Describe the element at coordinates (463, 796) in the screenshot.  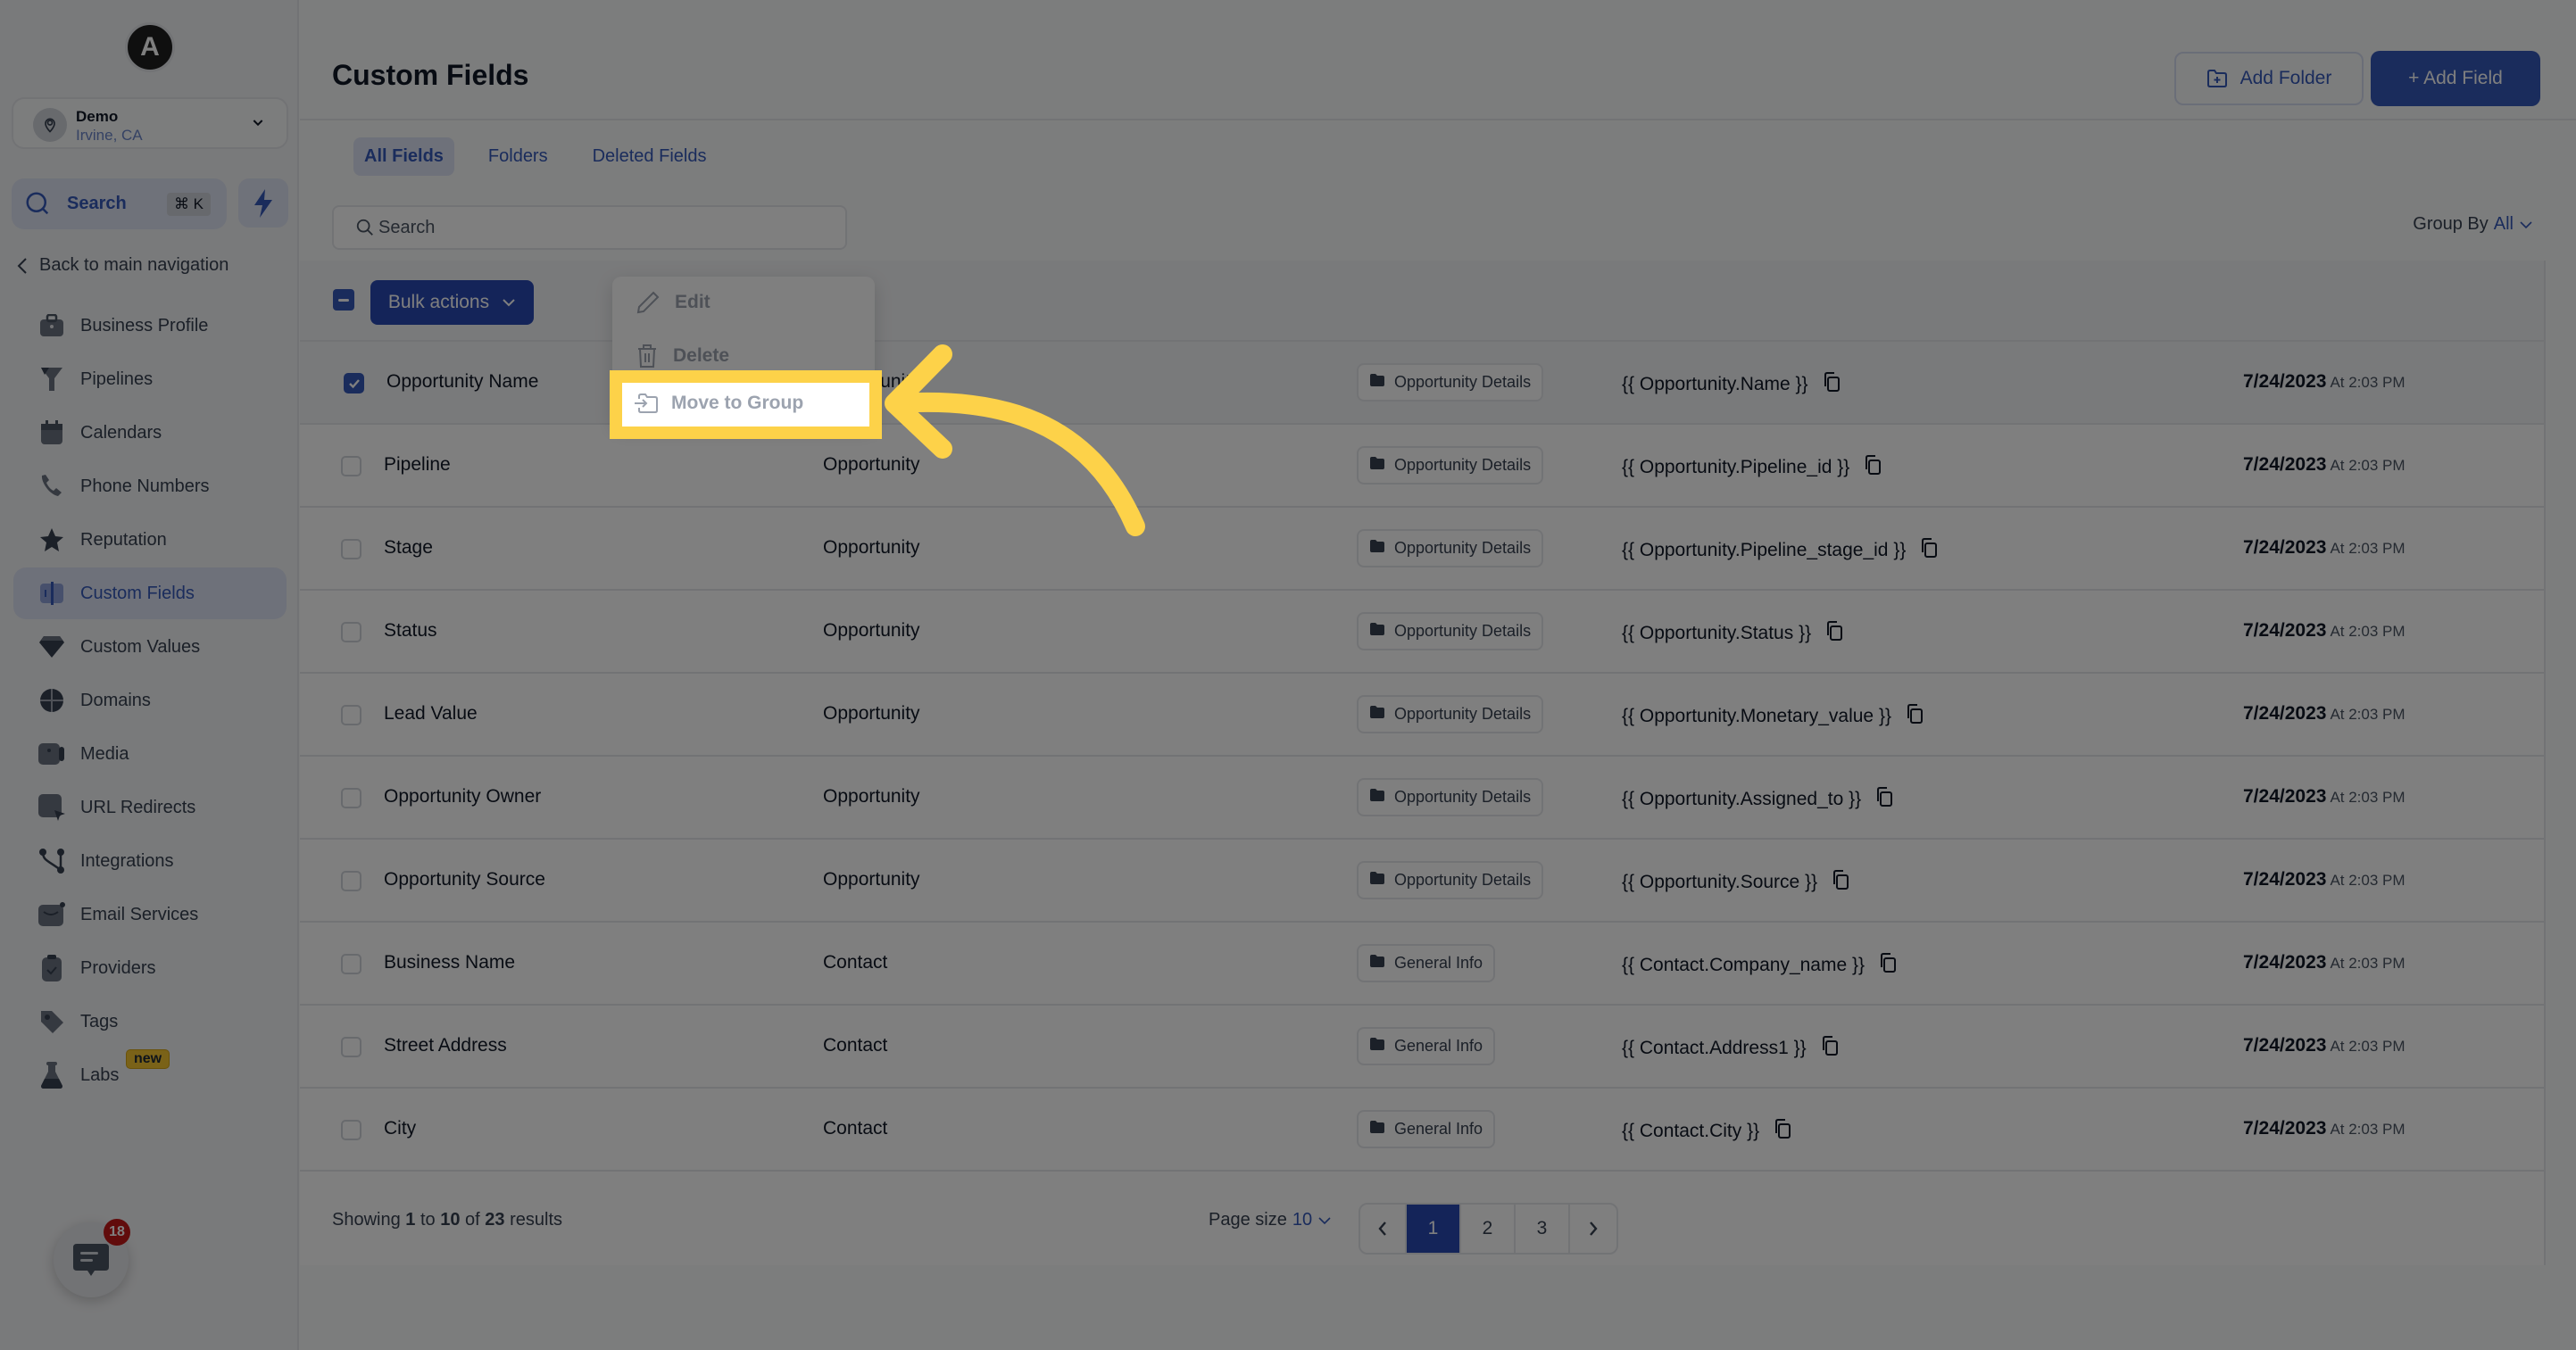
I see `field-name: Opportunity Owner` at that location.